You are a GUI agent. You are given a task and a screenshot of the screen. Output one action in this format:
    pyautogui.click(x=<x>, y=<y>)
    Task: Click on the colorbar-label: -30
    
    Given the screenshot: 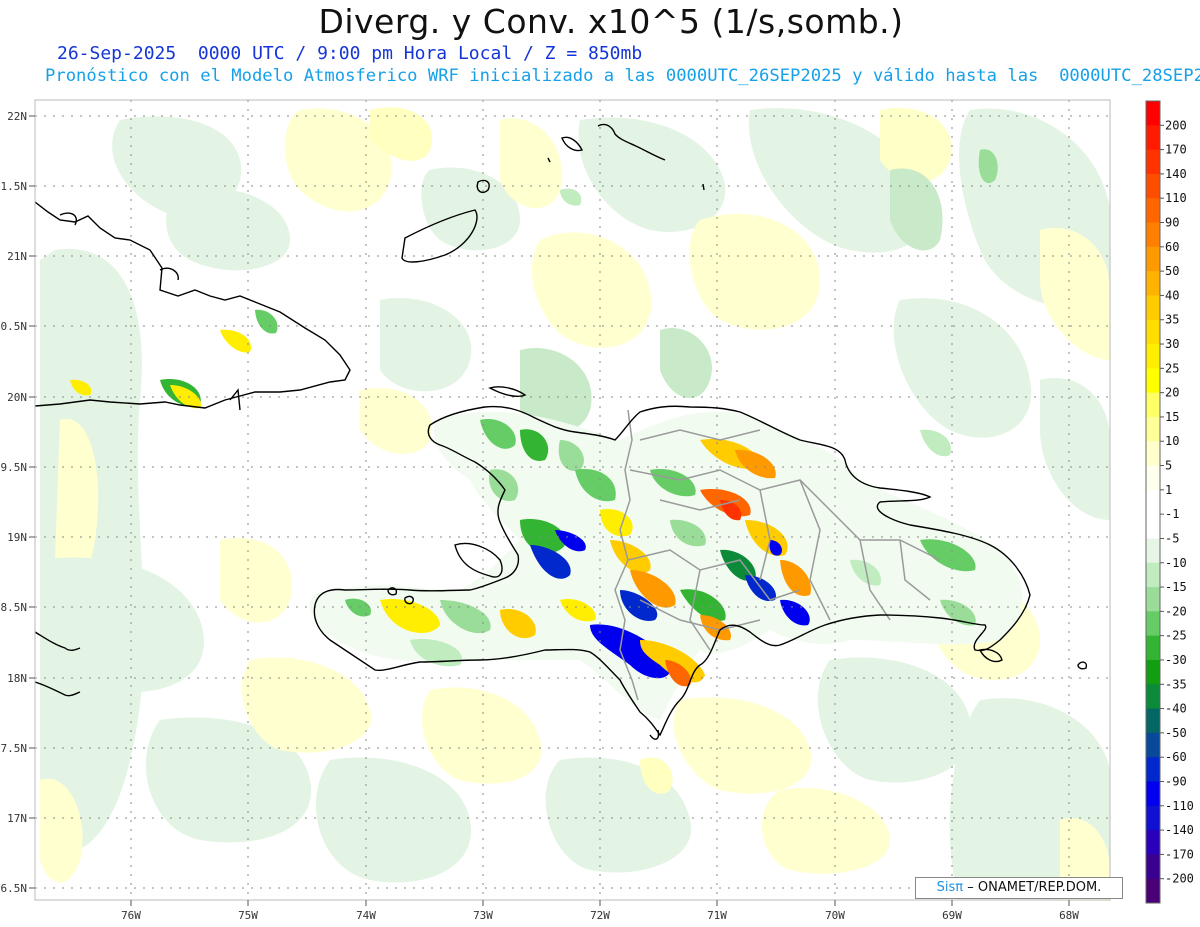 What is the action you would take?
    pyautogui.click(x=1176, y=660)
    